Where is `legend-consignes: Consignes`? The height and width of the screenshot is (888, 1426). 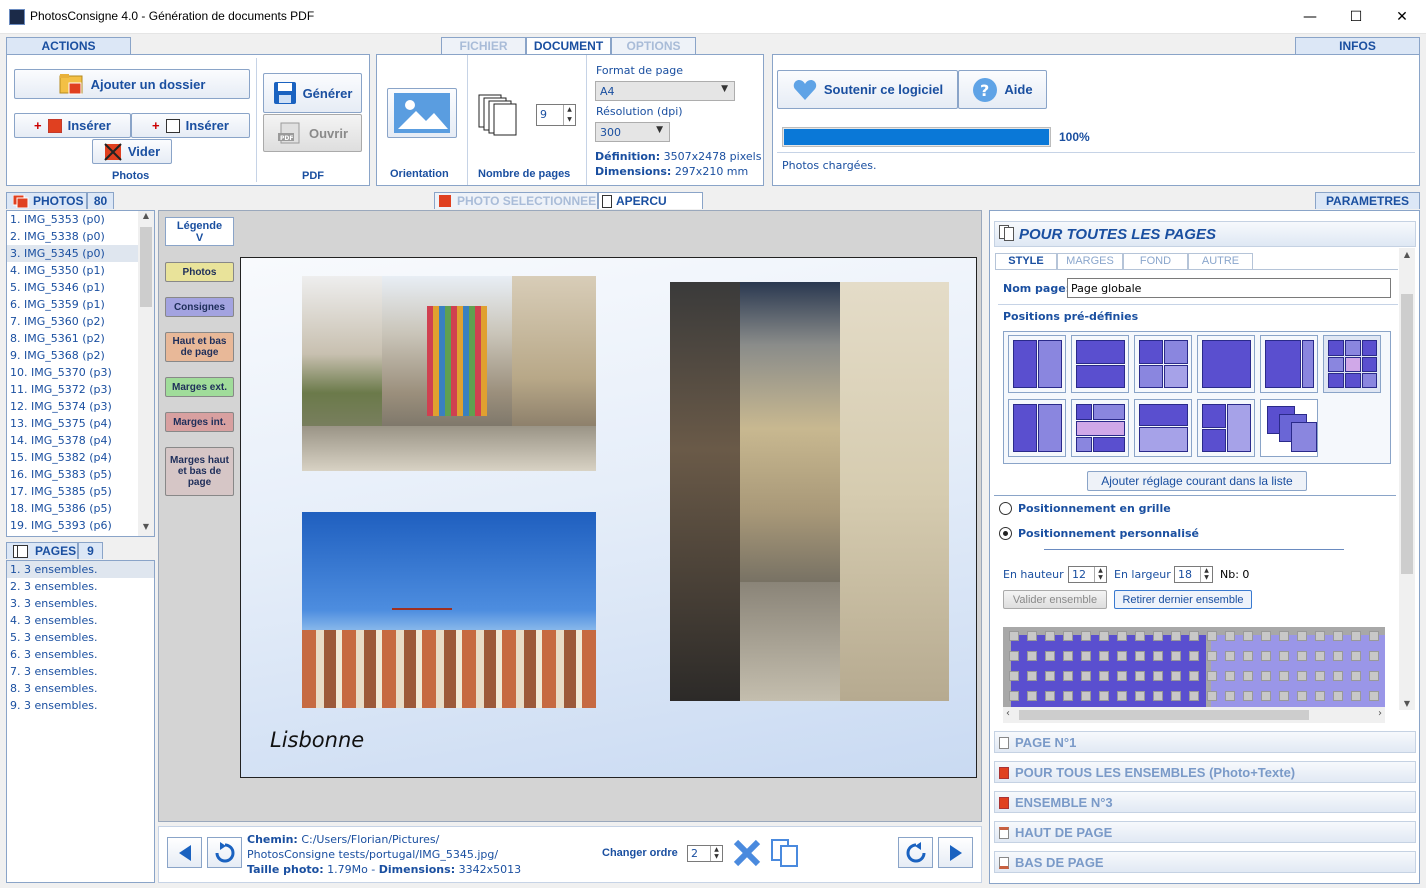 legend-consignes: Consignes is located at coordinates (199, 307).